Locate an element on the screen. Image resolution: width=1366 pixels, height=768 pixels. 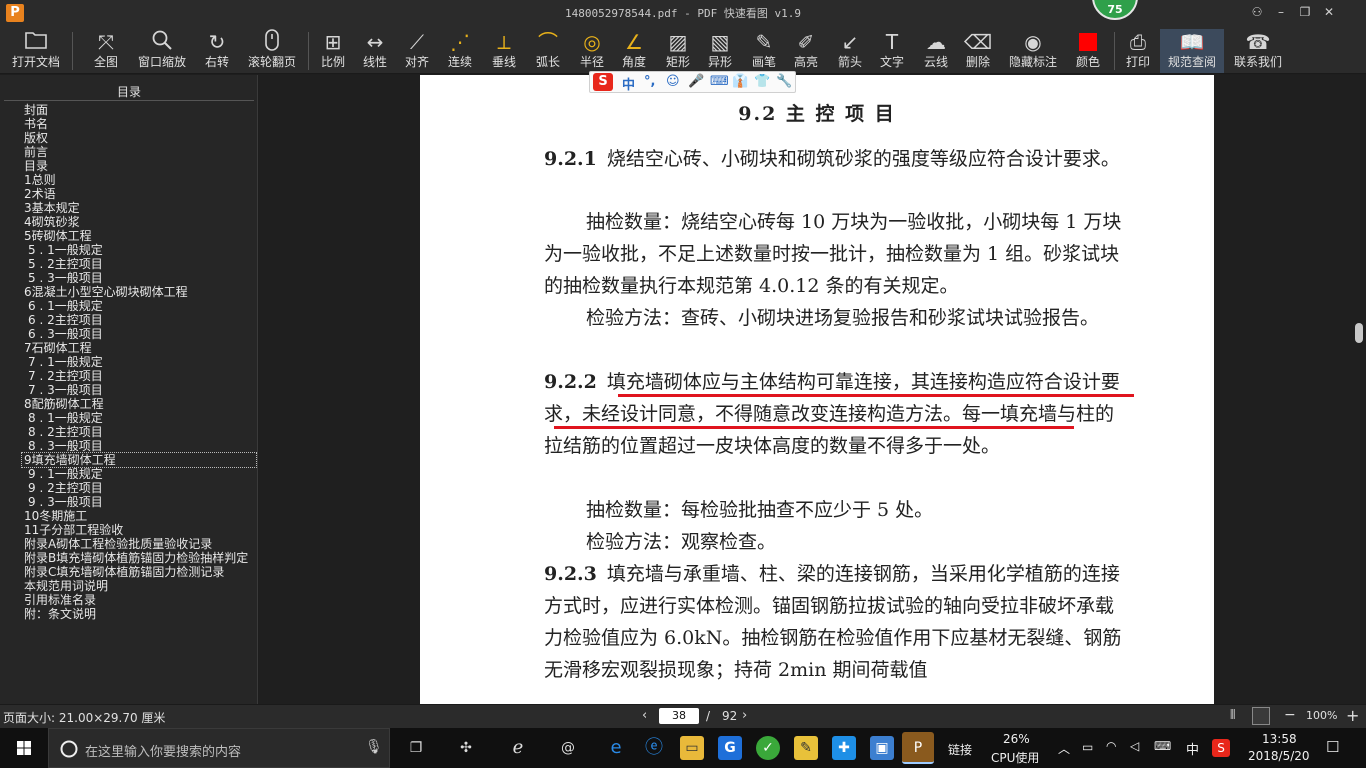
fit-page-button: ⤧ 全图 is located at coordinates (106, 51).